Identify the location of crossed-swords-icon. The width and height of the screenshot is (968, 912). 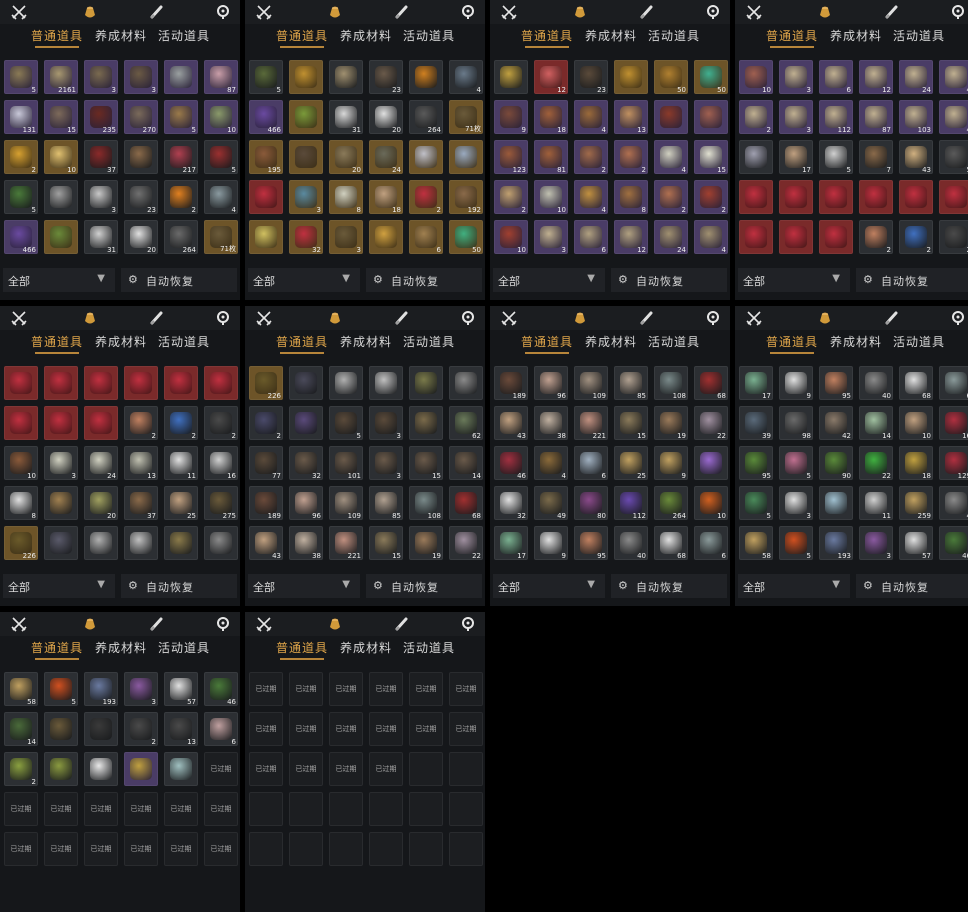
(509, 12).